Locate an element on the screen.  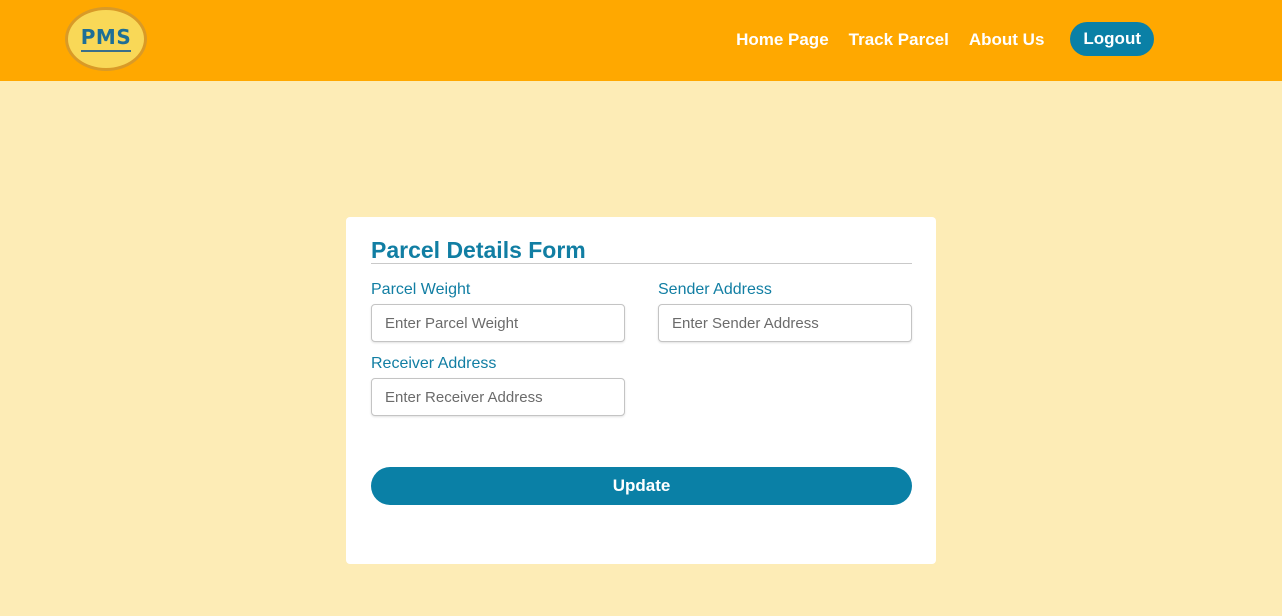
nav-links: Home Page Track Parcel About Us Logout is located at coordinates (935, 39).